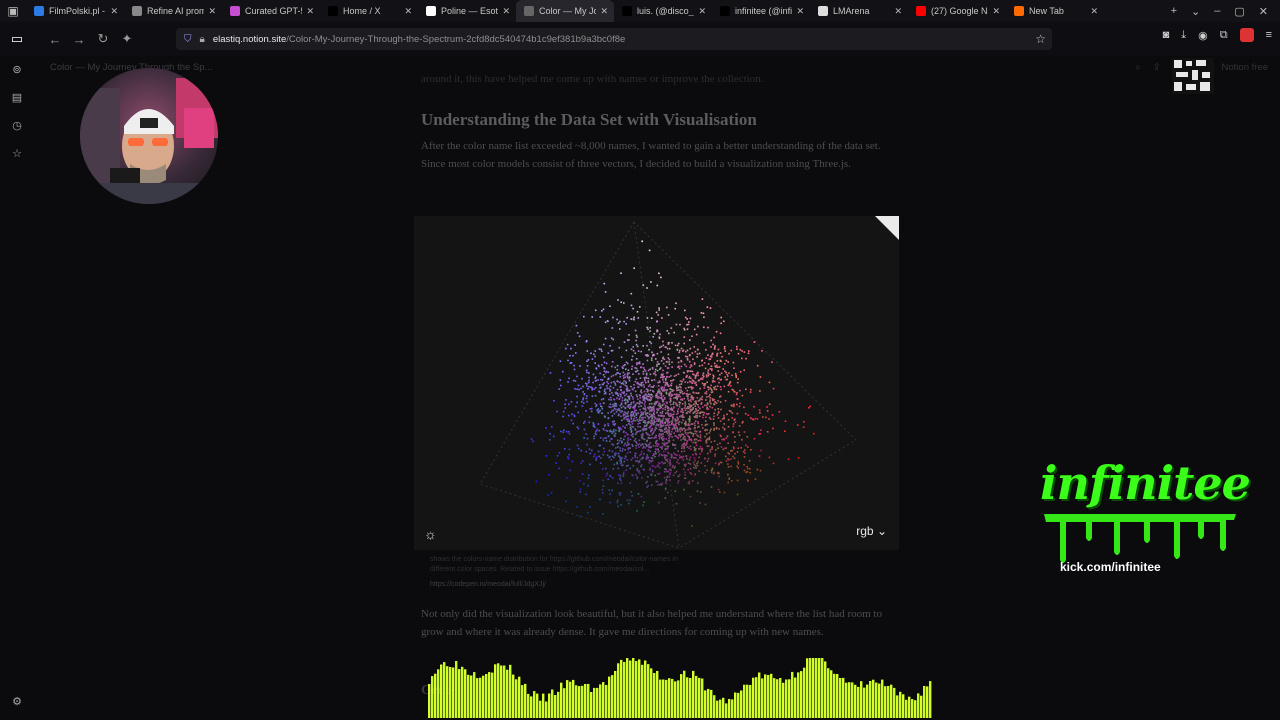 This screenshot has height=720, width=1280. Describe the element at coordinates (859, 11) in the screenshot. I see `browser-tab: LMArena ✕` at that location.